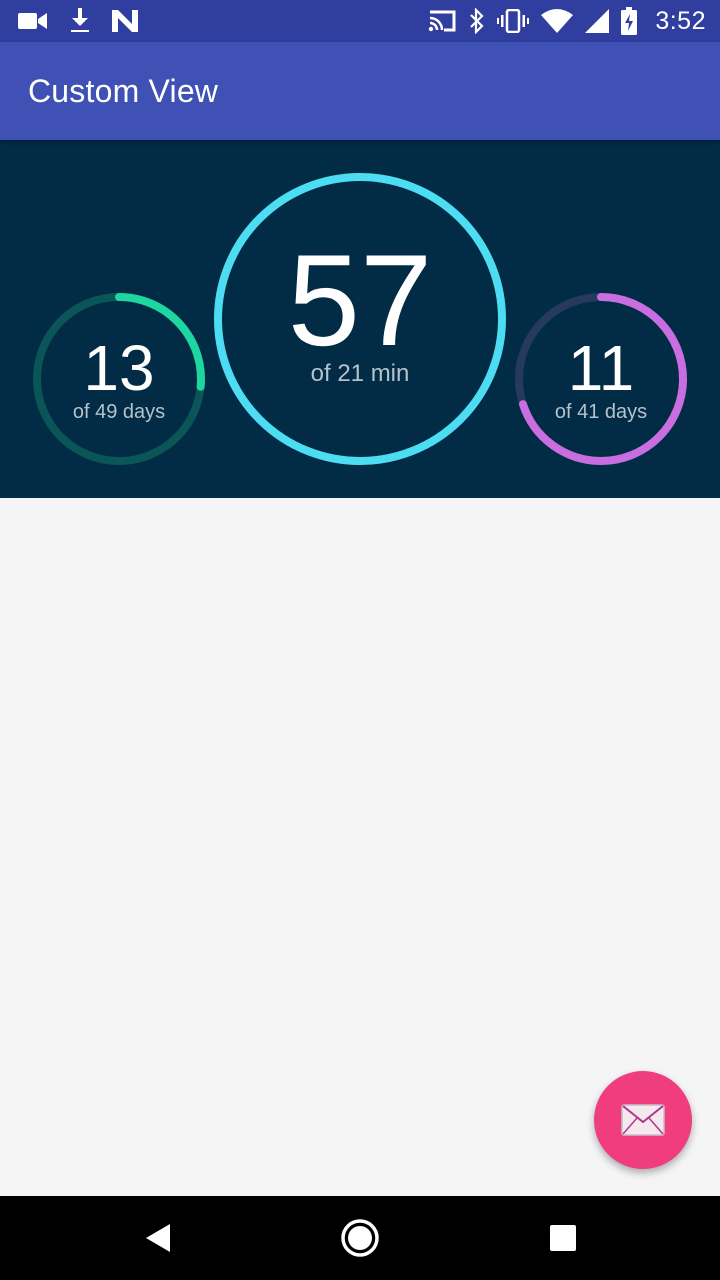 This screenshot has width=720, height=1280. I want to click on home-icon, so click(360, 1238).